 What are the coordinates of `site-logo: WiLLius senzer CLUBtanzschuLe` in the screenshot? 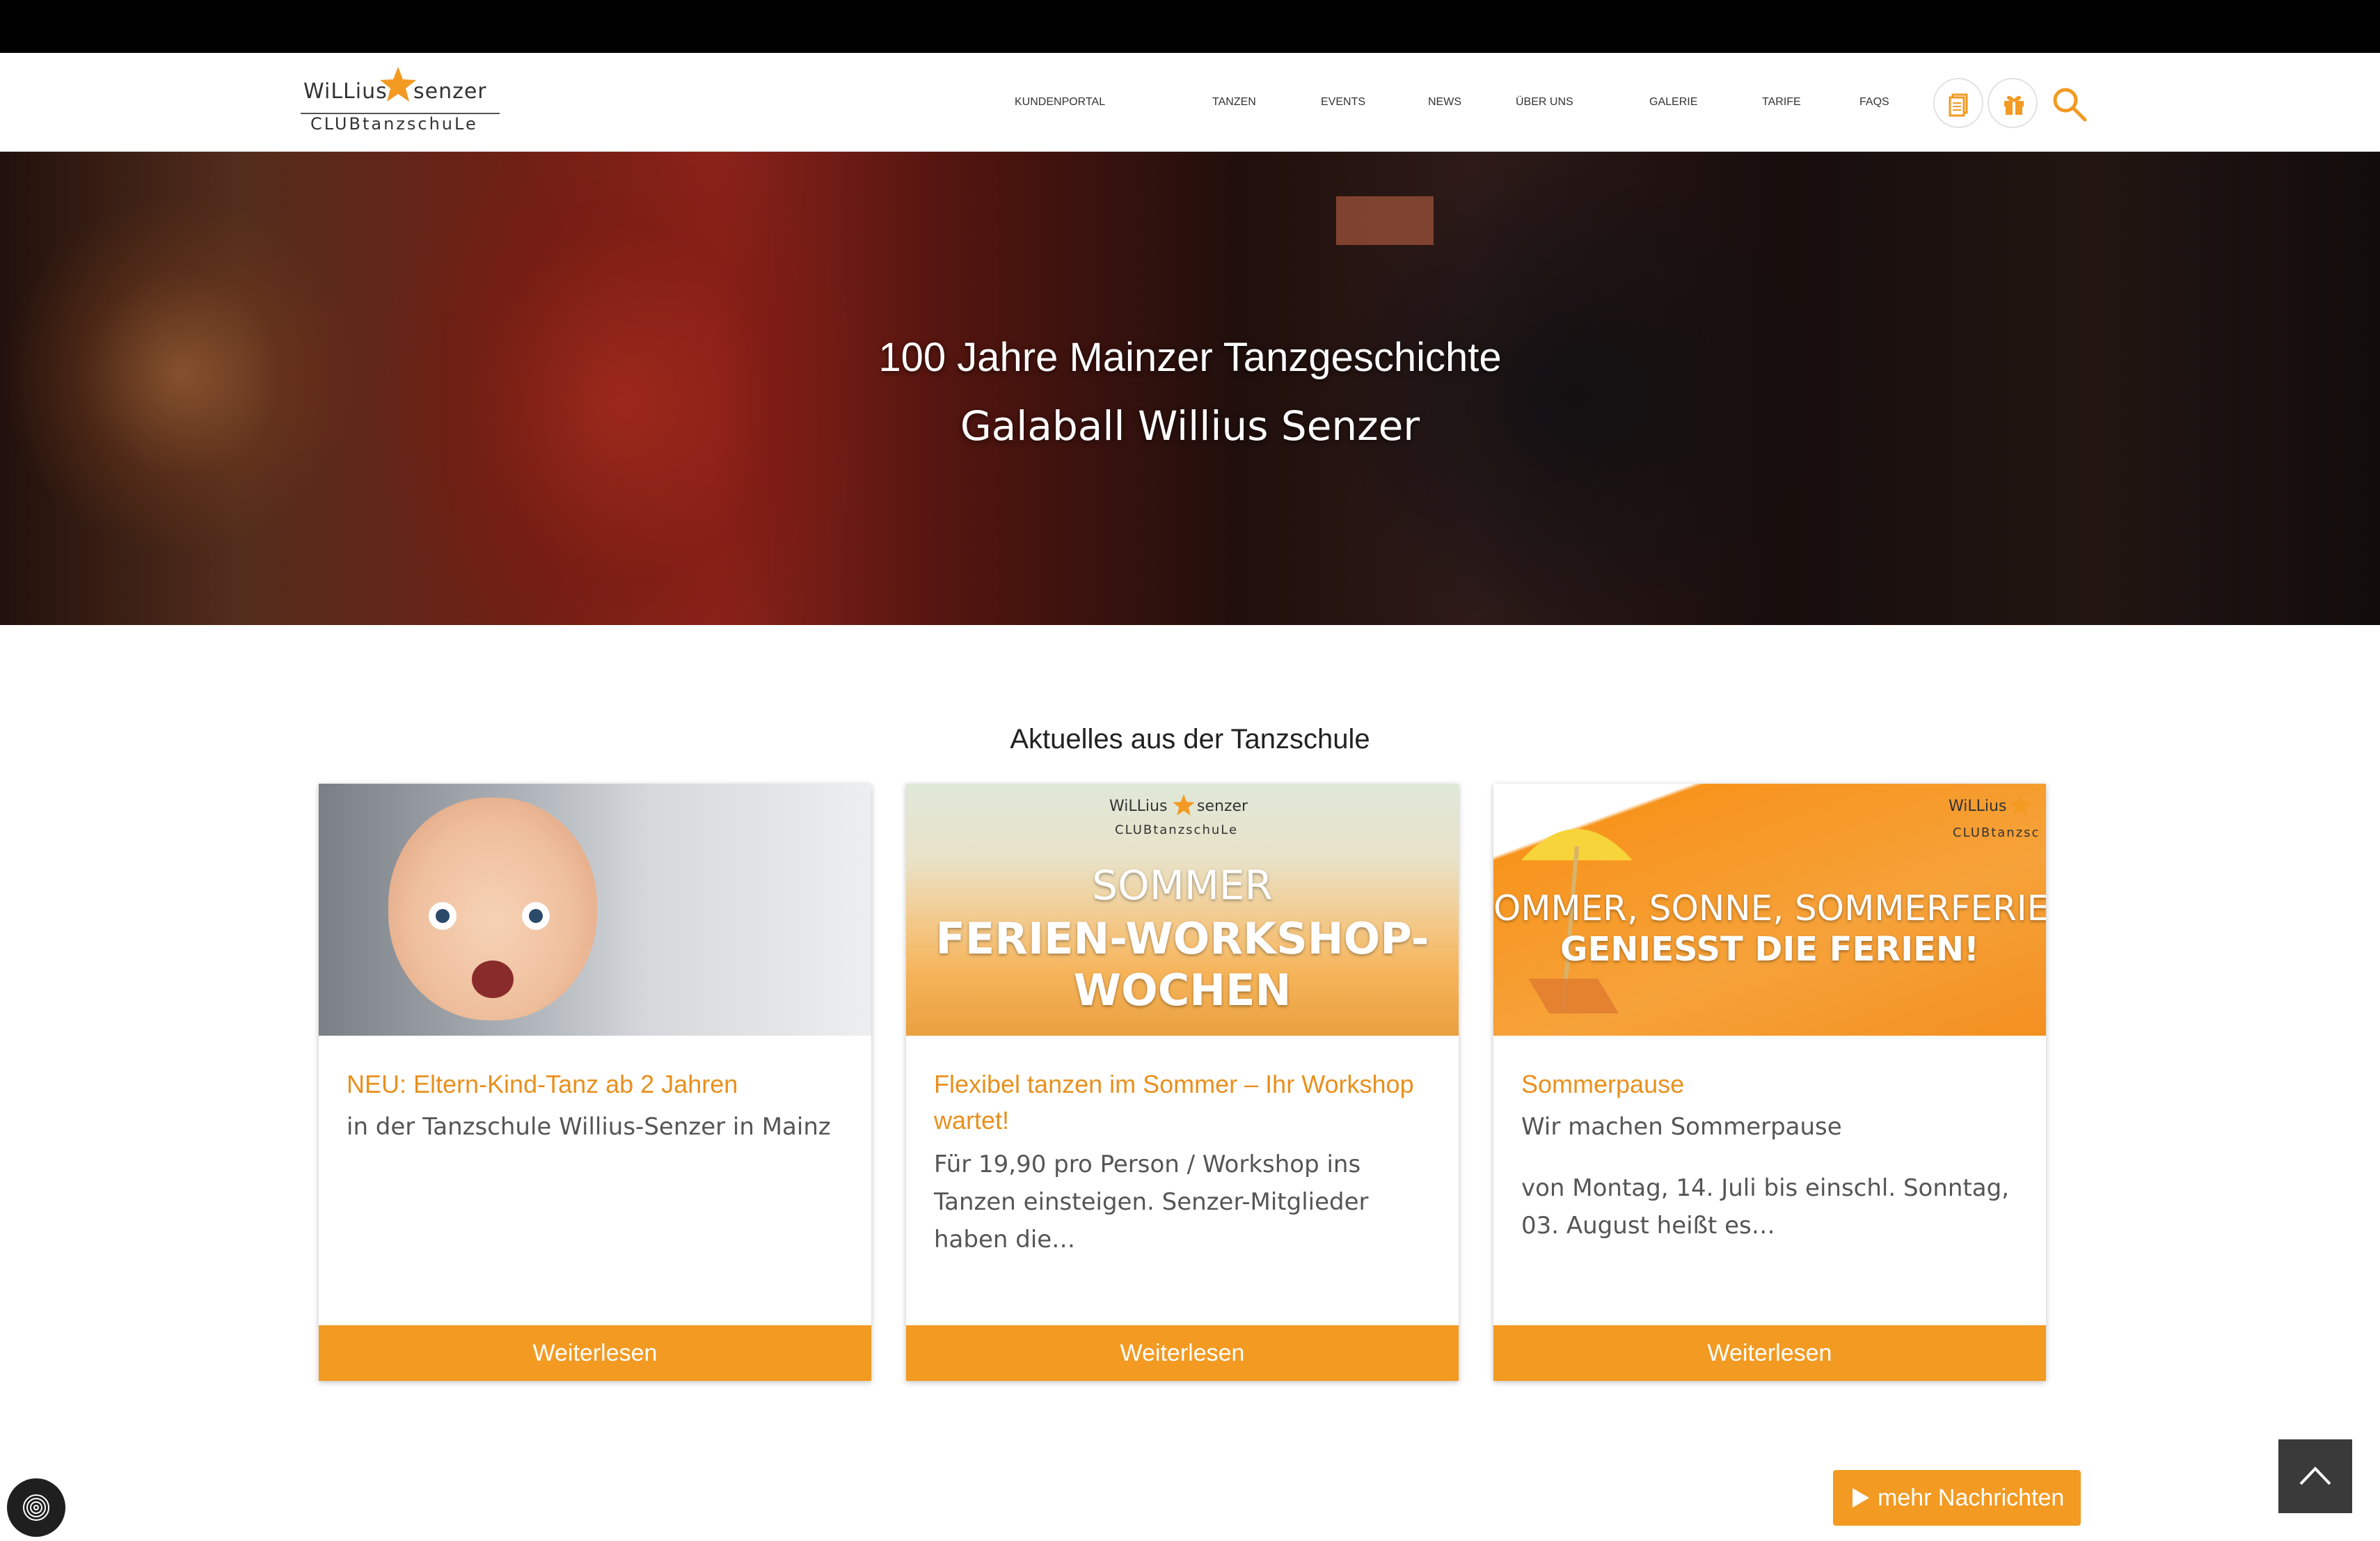 It's located at (400, 102).